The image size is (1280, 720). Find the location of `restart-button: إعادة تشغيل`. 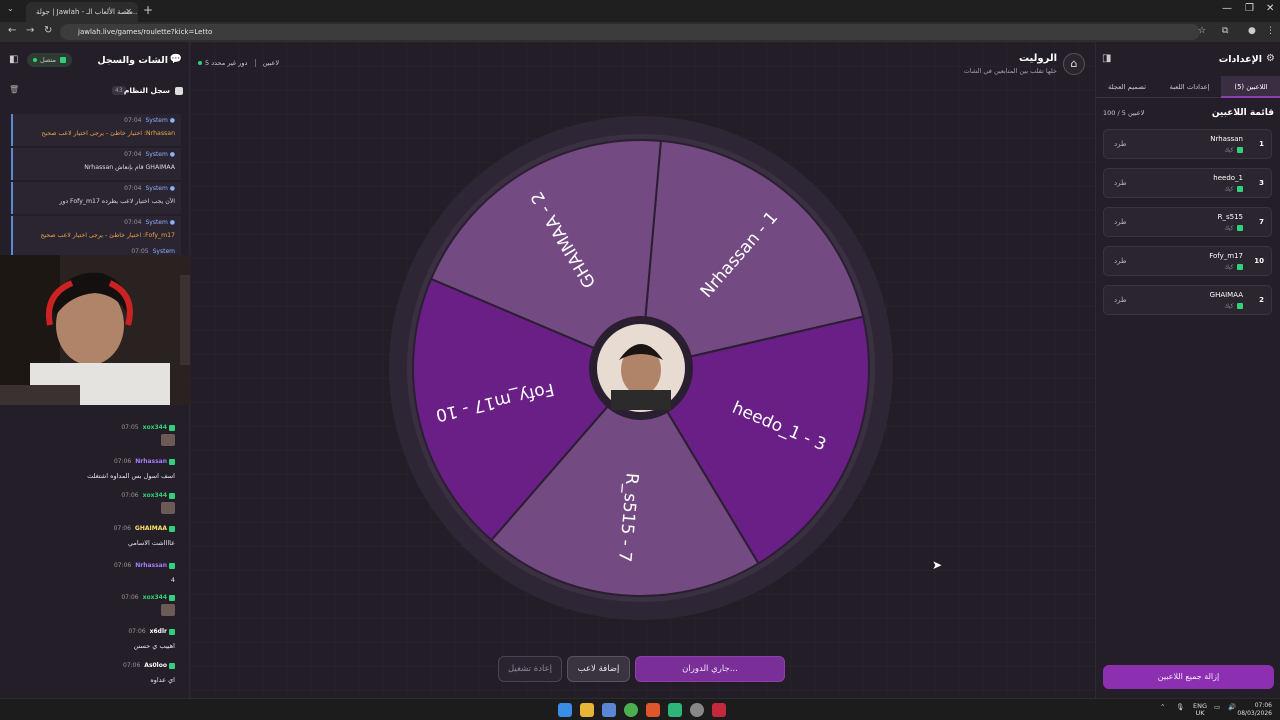

restart-button: إعادة تشغيل is located at coordinates (530, 669).